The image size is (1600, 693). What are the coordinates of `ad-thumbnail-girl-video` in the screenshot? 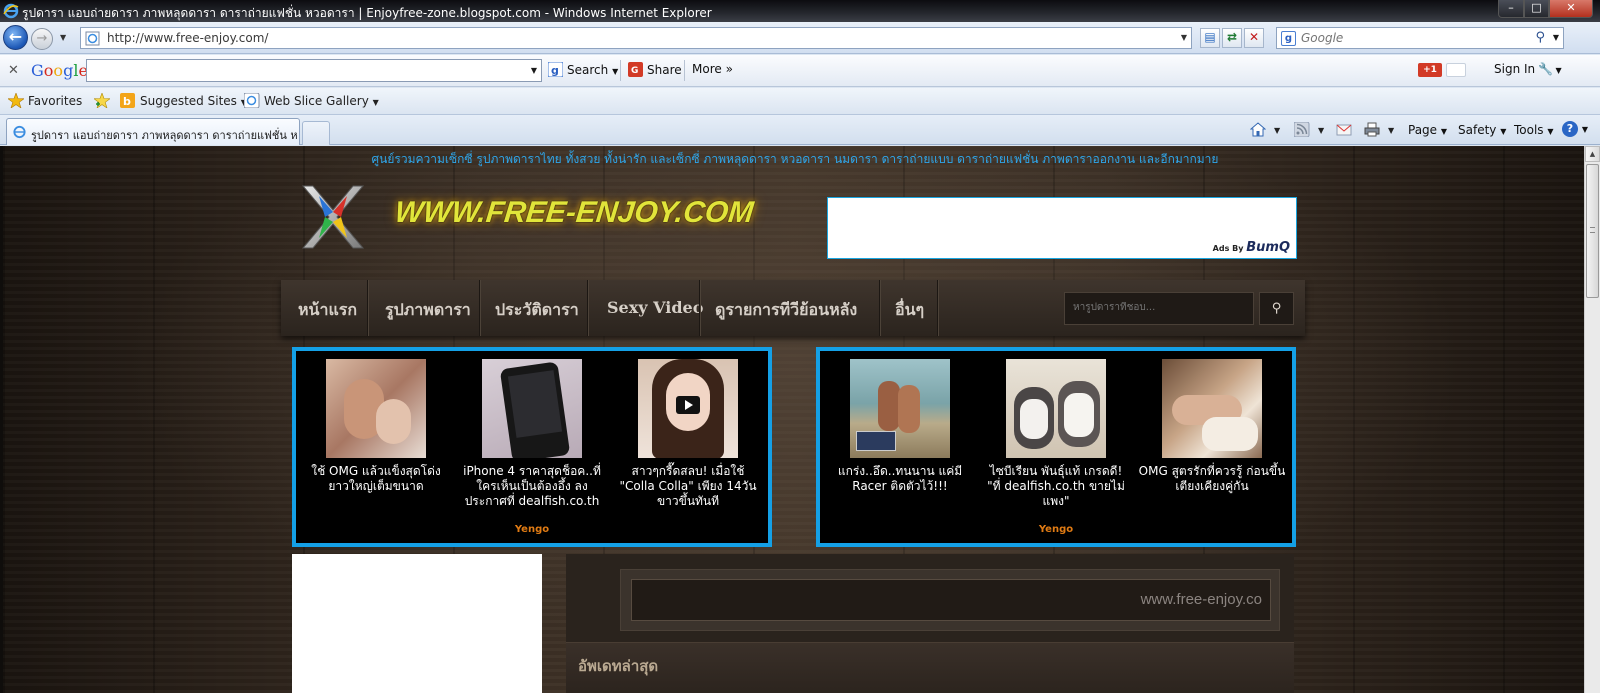 It's located at (688, 408).